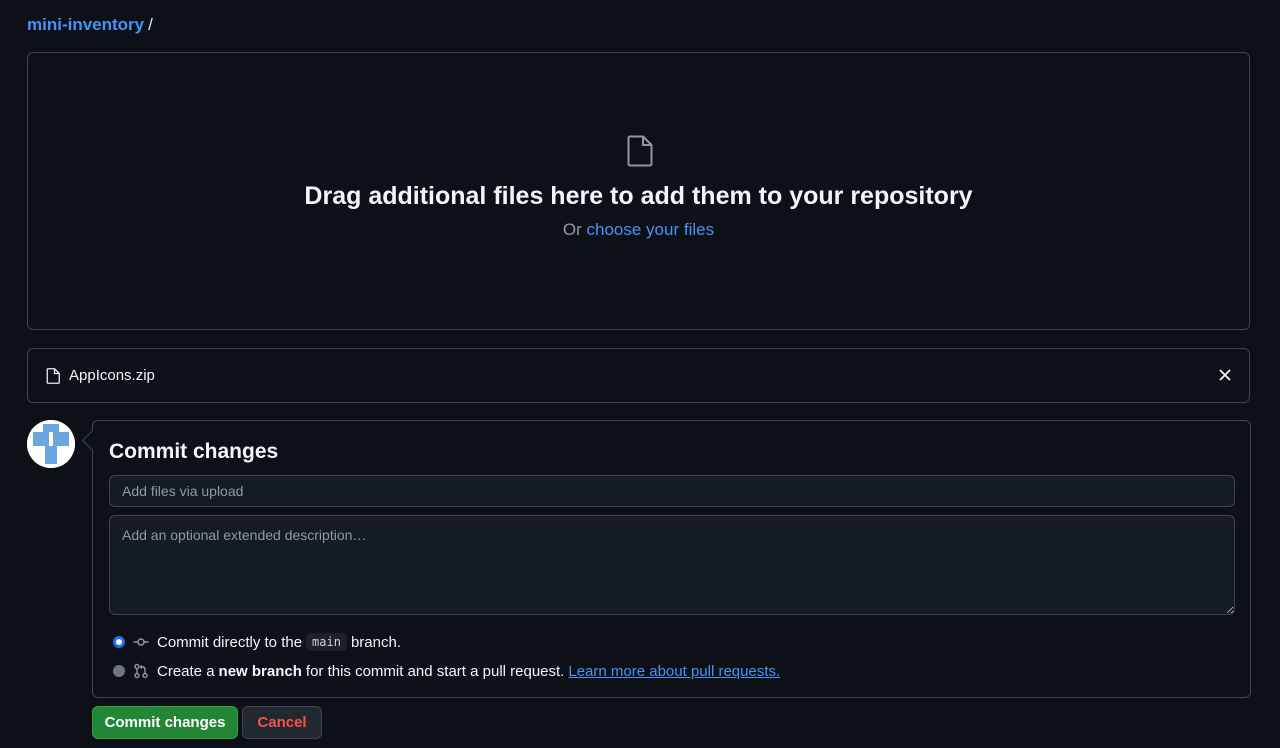 The height and width of the screenshot is (748, 1280). Describe the element at coordinates (282, 722) in the screenshot. I see `cancel-button: Cancel` at that location.